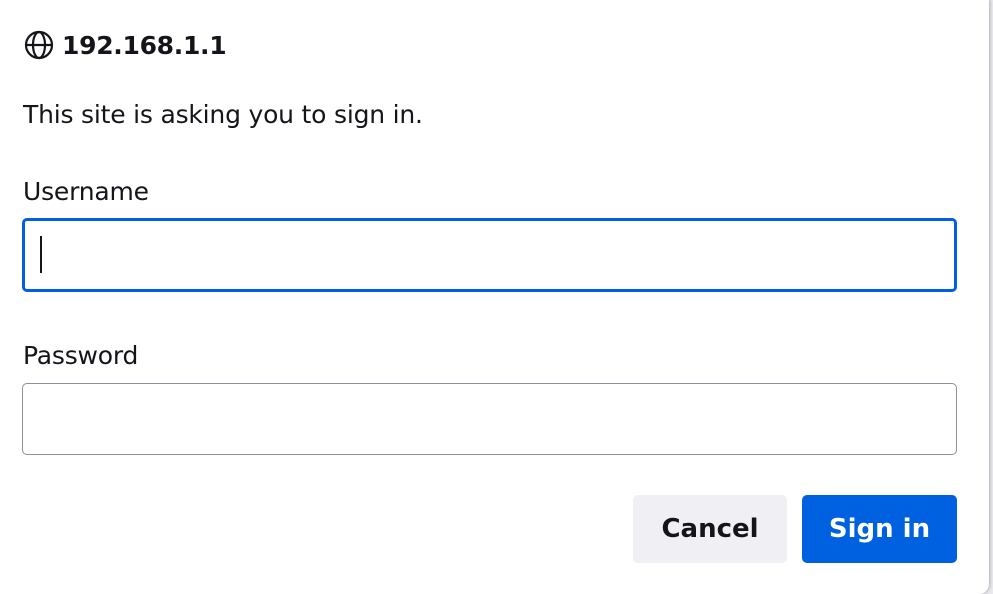 The width and height of the screenshot is (993, 594). What do you see at coordinates (489, 419) in the screenshot?
I see `password-field` at bounding box center [489, 419].